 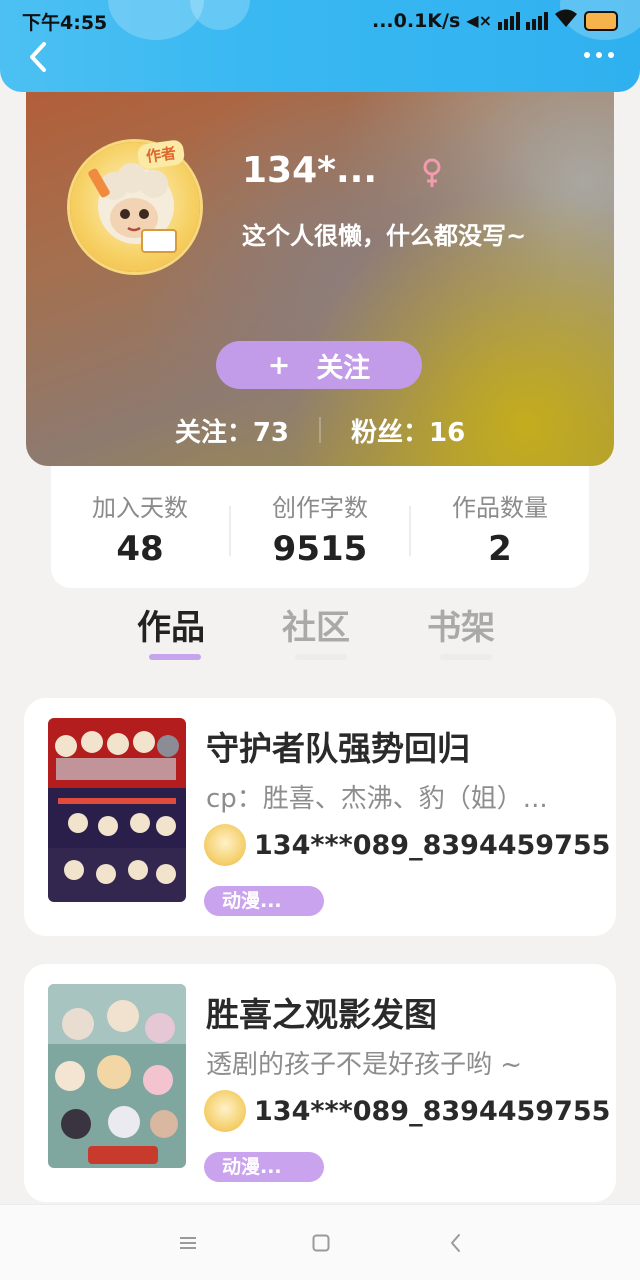 What do you see at coordinates (566, 20) in the screenshot?
I see `wifi-icon` at bounding box center [566, 20].